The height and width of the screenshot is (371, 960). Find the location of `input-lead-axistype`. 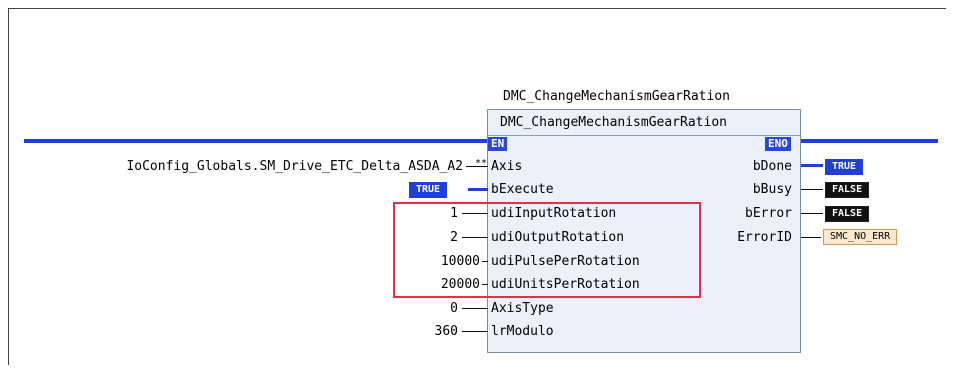

input-lead-axistype is located at coordinates (475, 308).